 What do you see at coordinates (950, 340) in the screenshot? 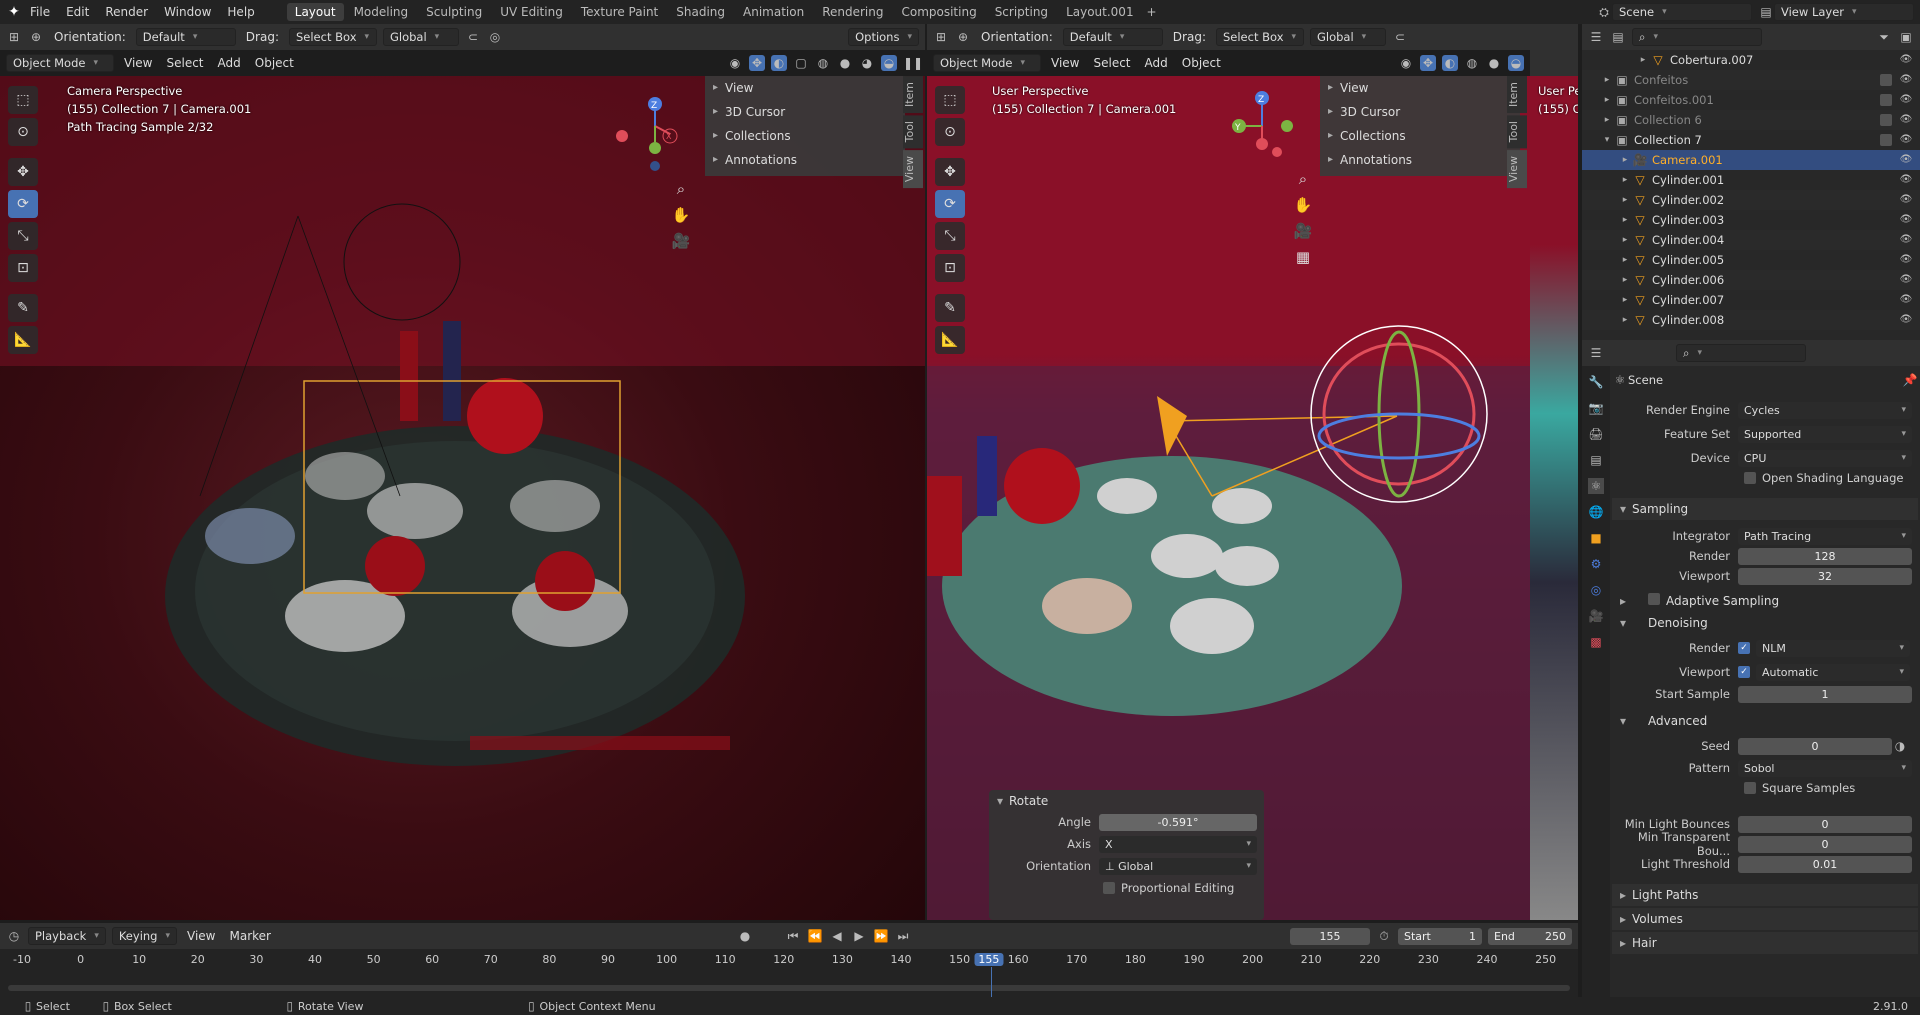
I see `measure-tool-icon: 📐` at bounding box center [950, 340].